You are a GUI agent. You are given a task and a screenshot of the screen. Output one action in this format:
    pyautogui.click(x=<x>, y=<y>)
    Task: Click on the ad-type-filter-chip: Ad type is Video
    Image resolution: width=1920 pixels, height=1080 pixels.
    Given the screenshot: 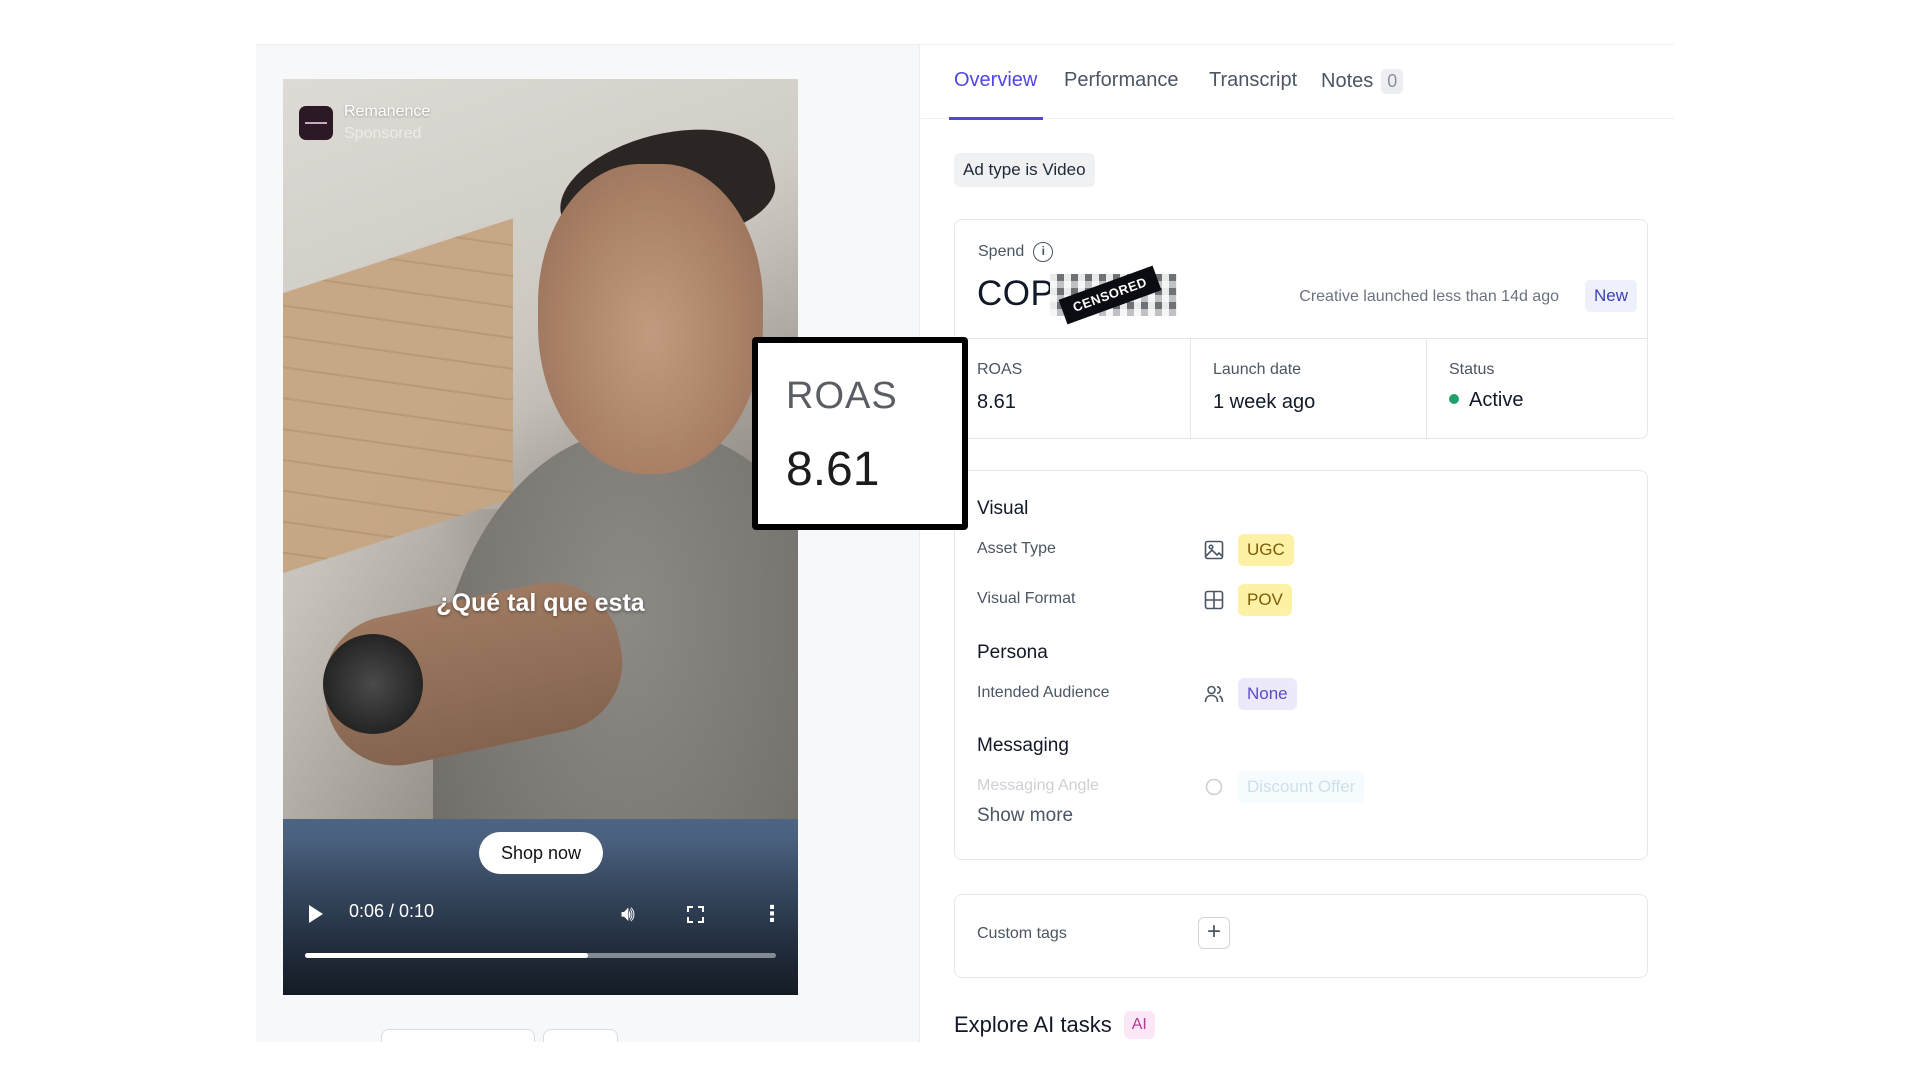 What is the action you would take?
    pyautogui.click(x=1024, y=170)
    